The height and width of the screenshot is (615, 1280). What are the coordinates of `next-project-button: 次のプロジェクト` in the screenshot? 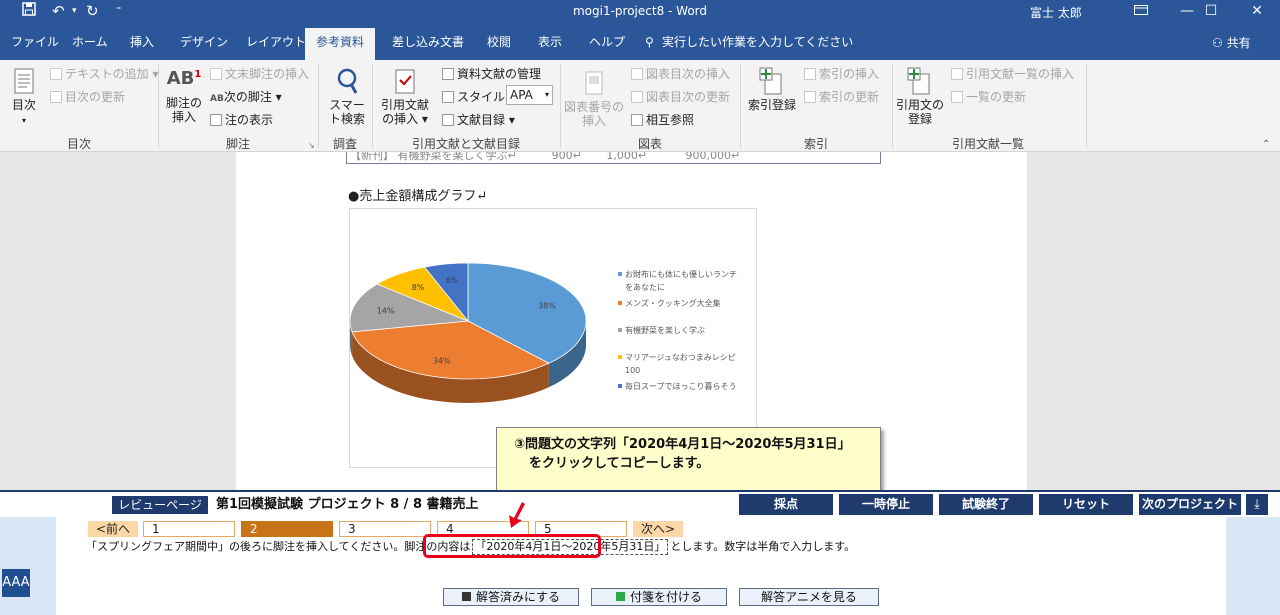 It's located at (1190, 504).